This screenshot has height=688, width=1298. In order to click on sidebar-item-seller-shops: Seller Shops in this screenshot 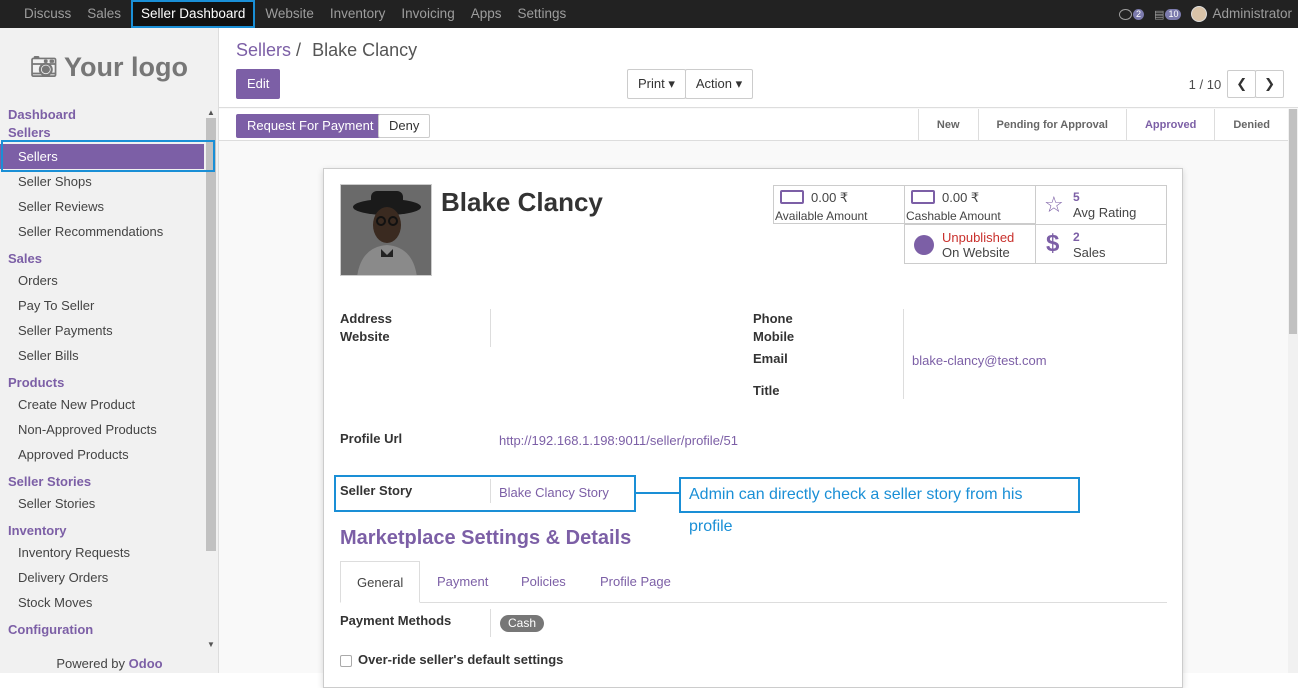, I will do `click(102, 181)`.